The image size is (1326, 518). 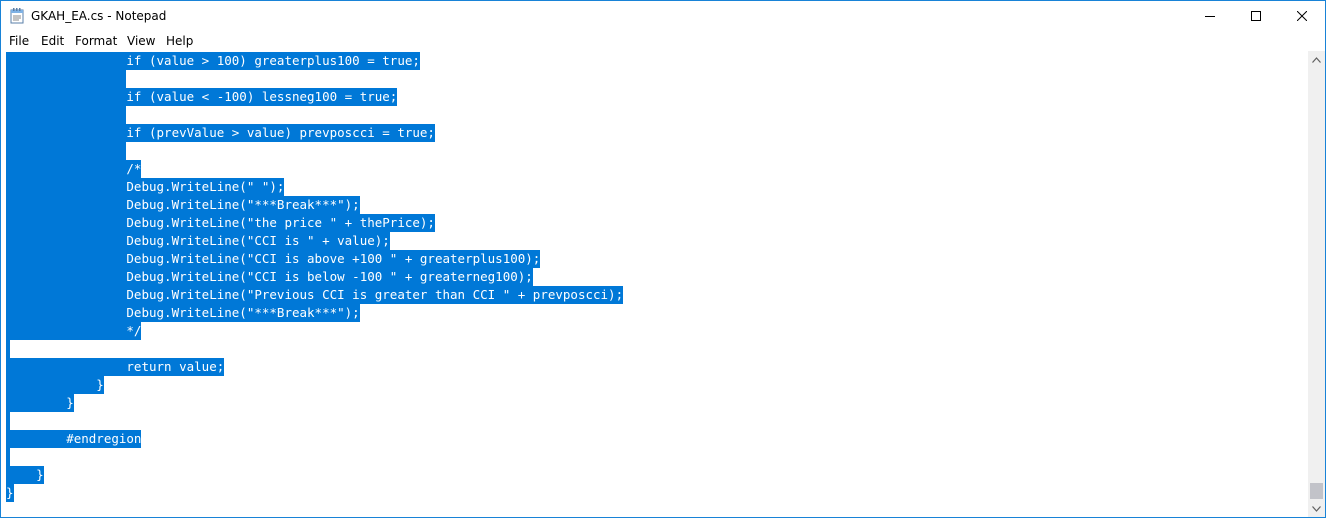 I want to click on title-bar: GKAH_EA.cs - Notepad, so click(x=663, y=16).